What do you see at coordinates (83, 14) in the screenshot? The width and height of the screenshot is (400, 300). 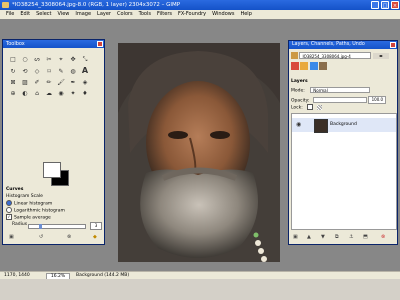 I see `menu-image: Image` at bounding box center [83, 14].